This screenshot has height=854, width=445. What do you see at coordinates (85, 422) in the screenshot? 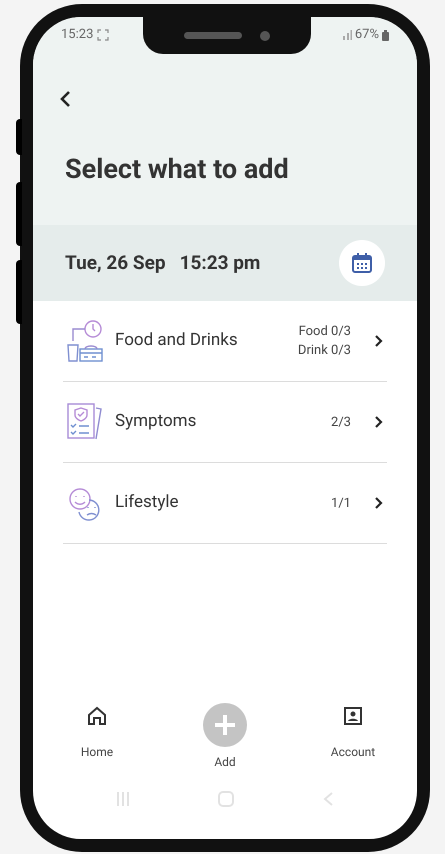
I see `checklist-document-icon` at bounding box center [85, 422].